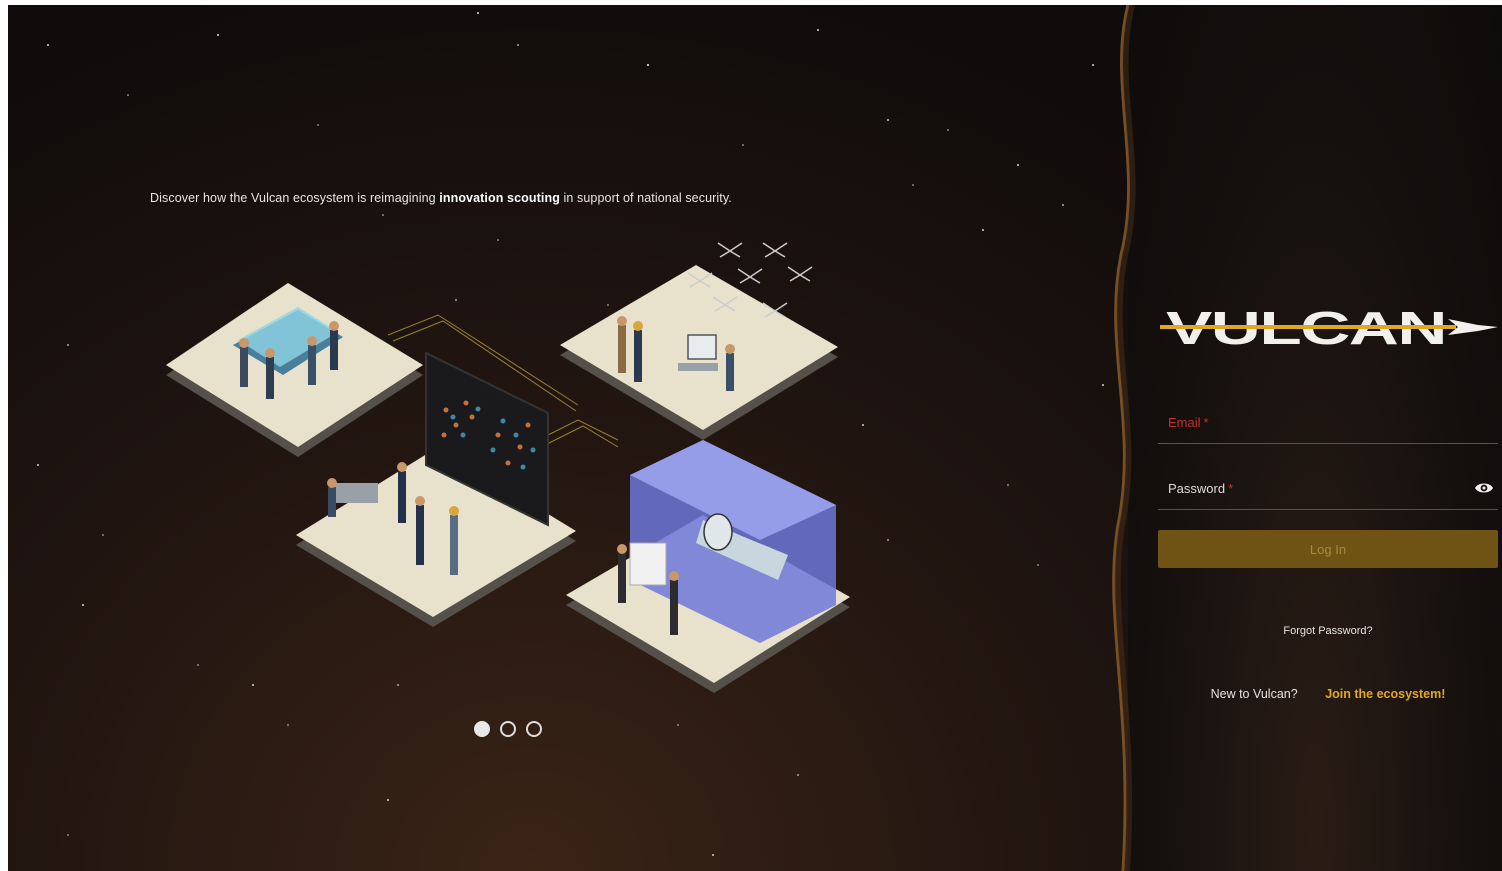 The height and width of the screenshot is (871, 1502). Describe the element at coordinates (1254, 694) in the screenshot. I see `new-user-text: New to Vulcan?` at that location.